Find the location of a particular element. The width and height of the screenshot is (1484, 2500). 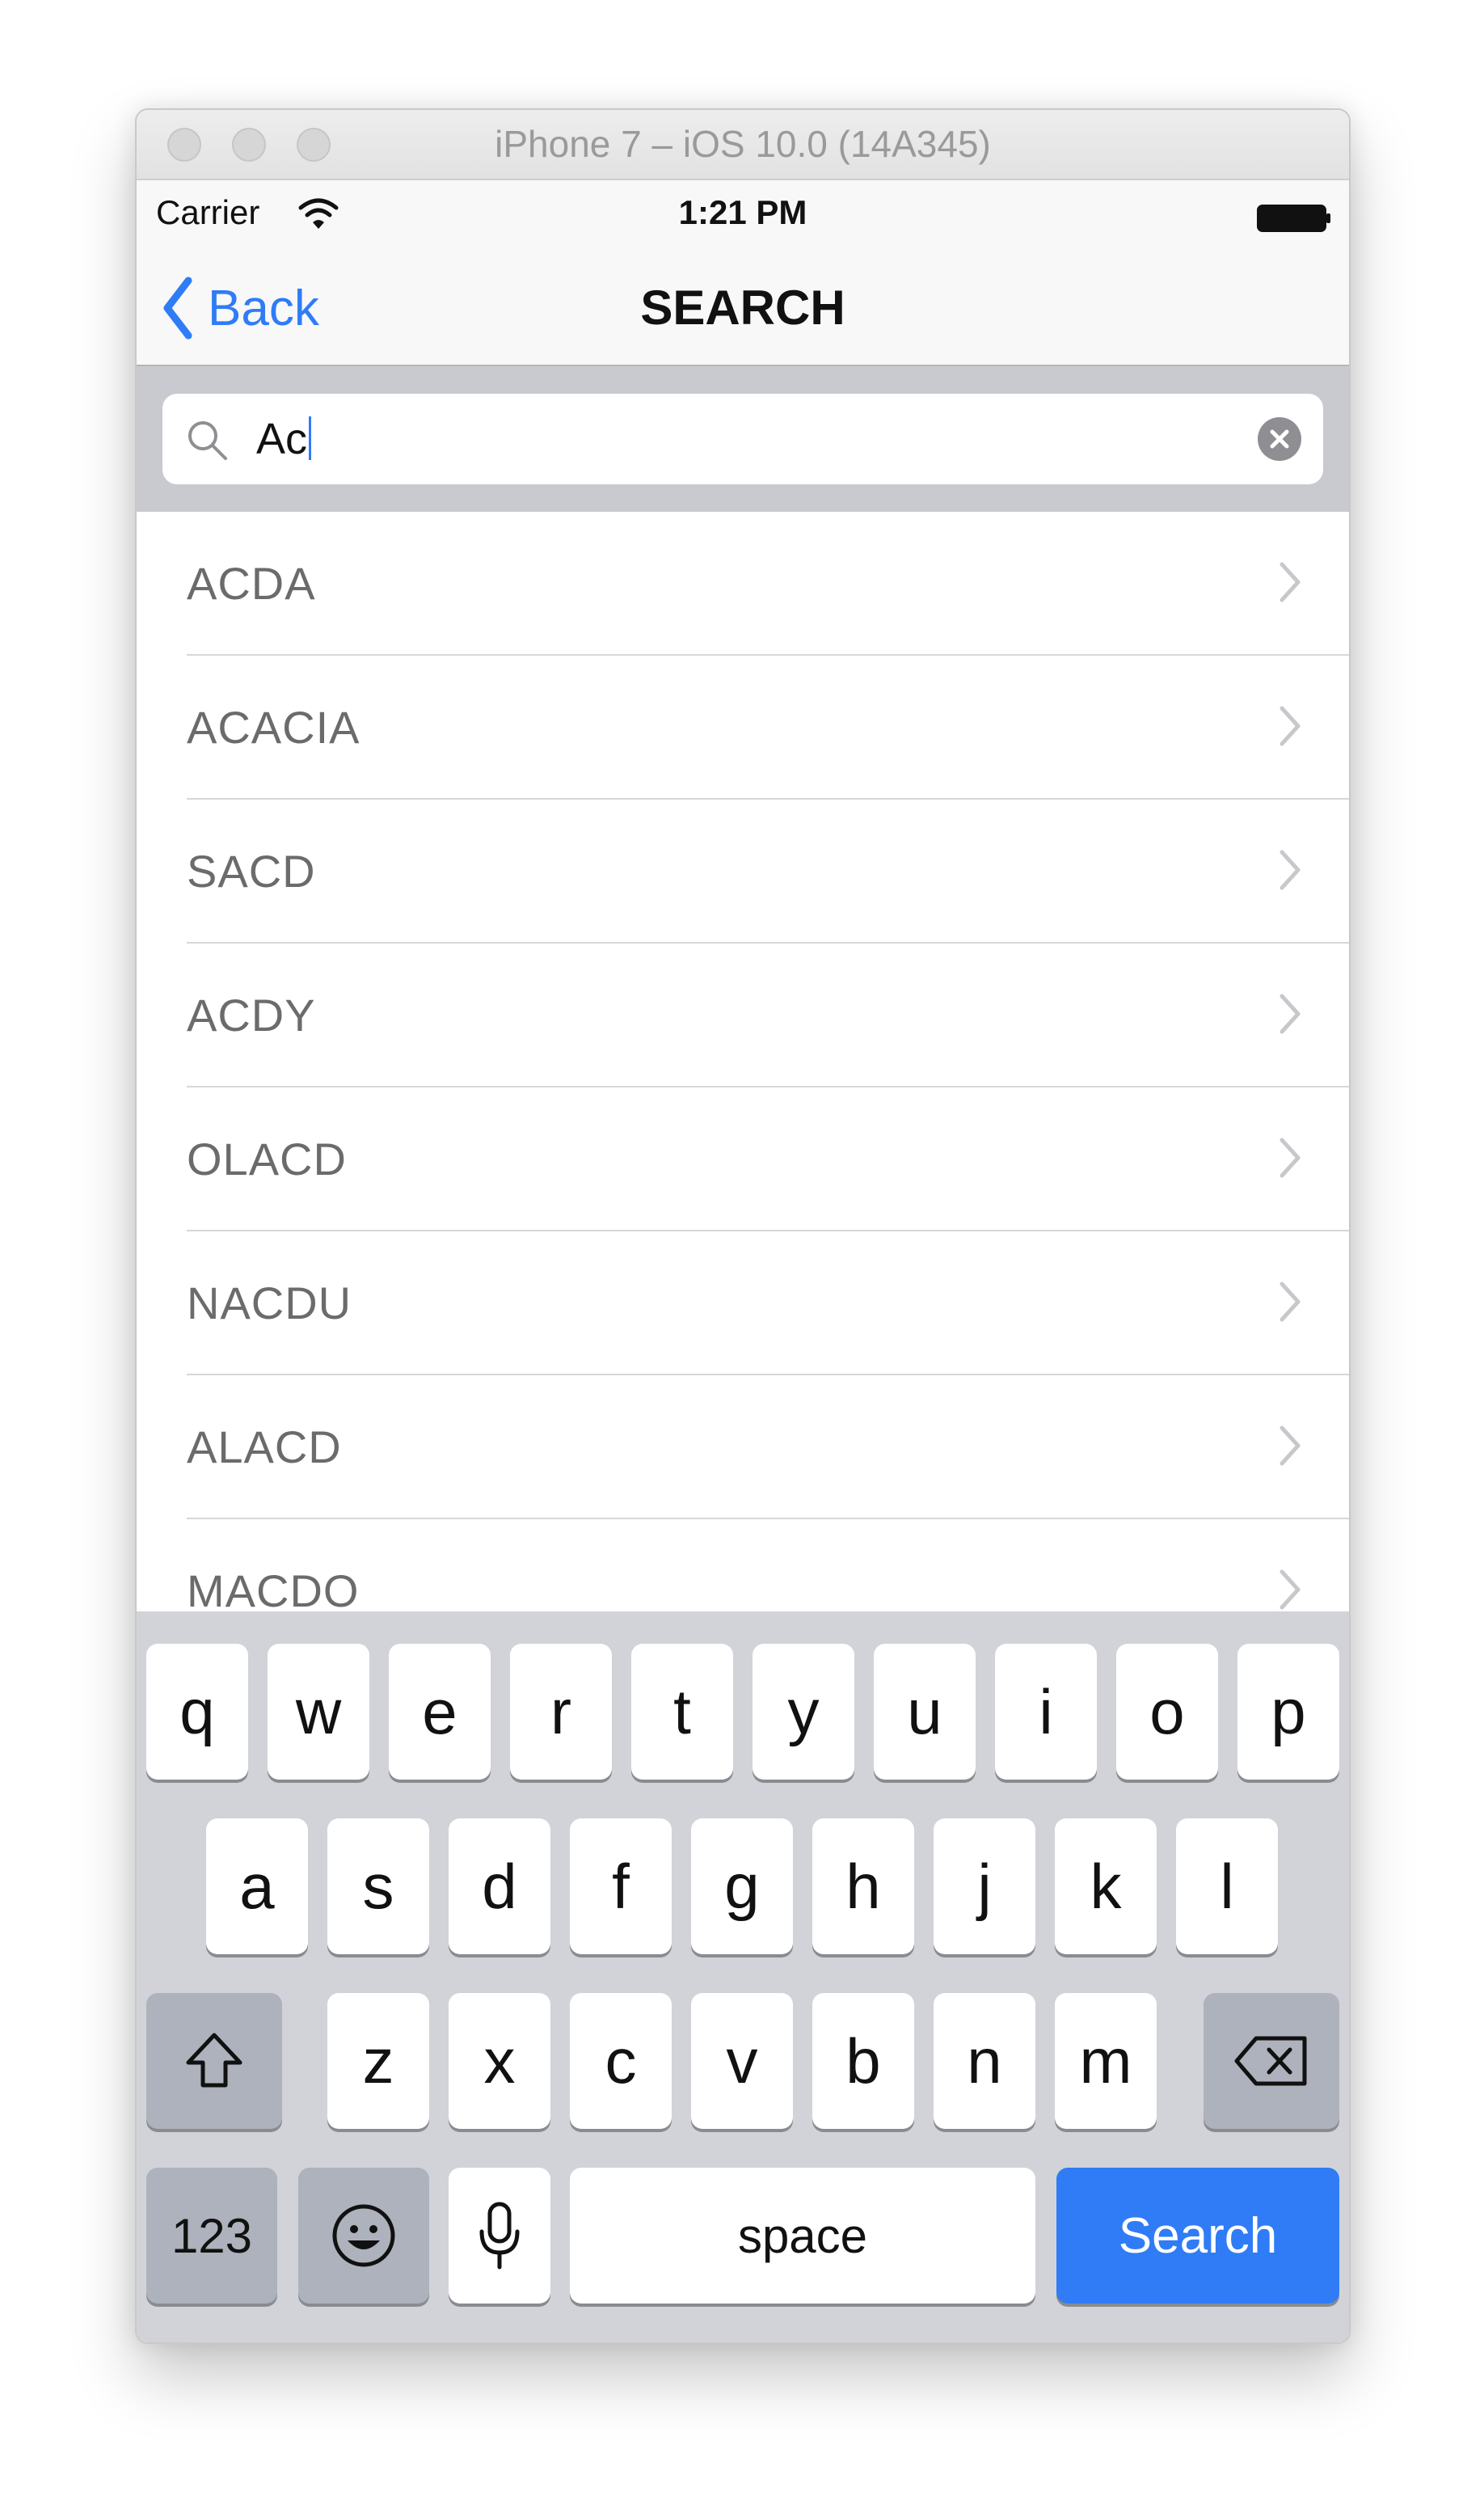

shift-arrow-icon is located at coordinates (214, 2060).